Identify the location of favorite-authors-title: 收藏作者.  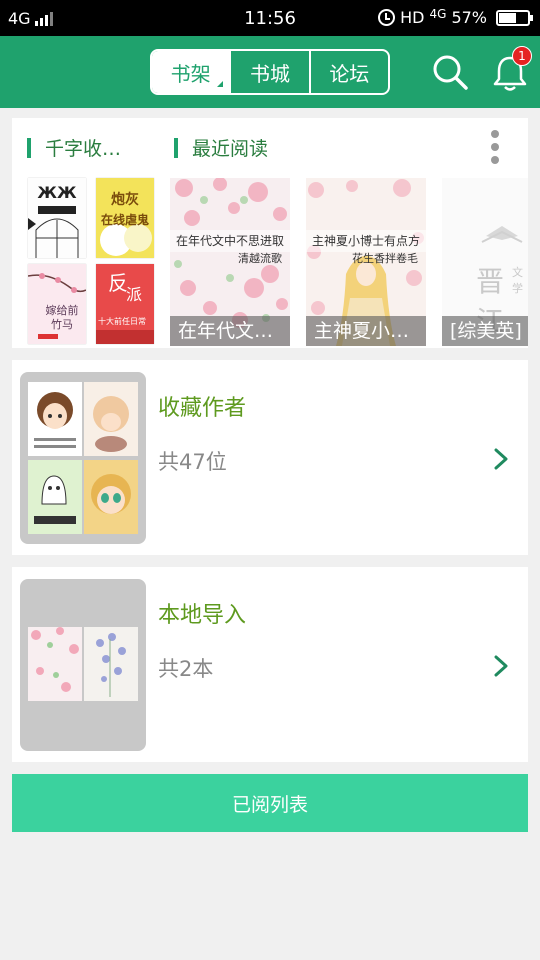
(202, 408).